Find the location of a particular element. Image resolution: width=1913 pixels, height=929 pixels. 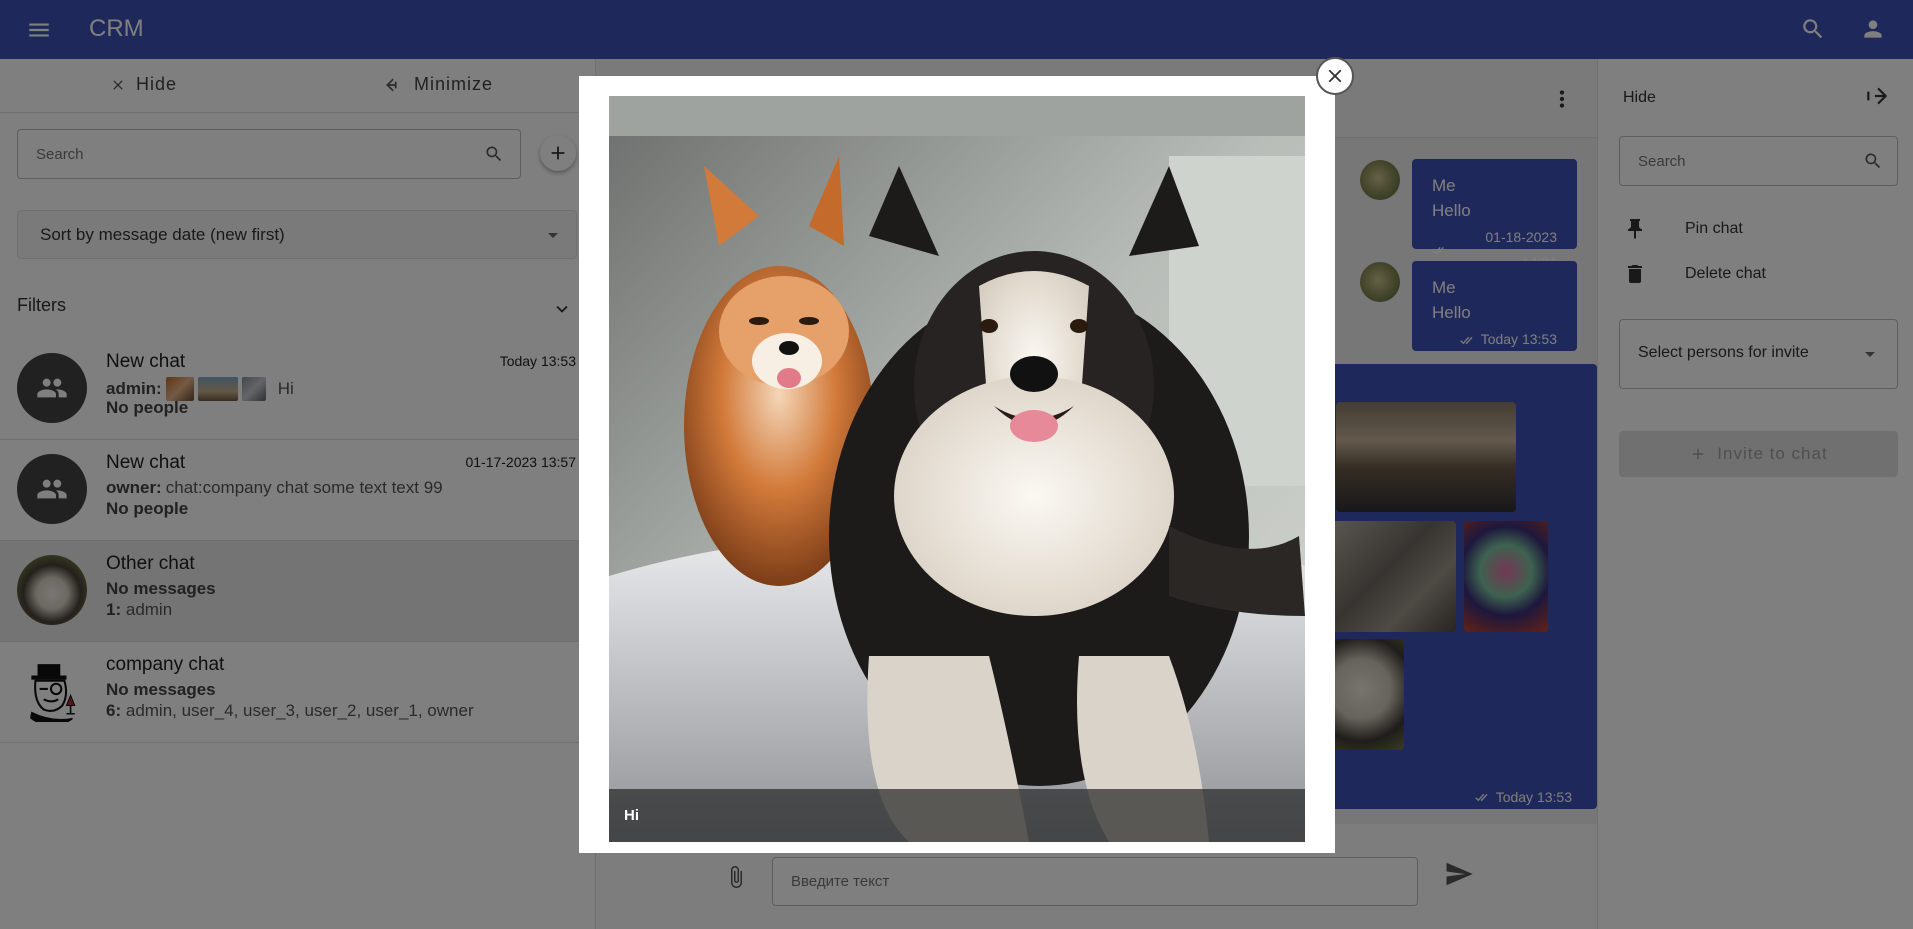

close-modal-button is located at coordinates (1335, 76).